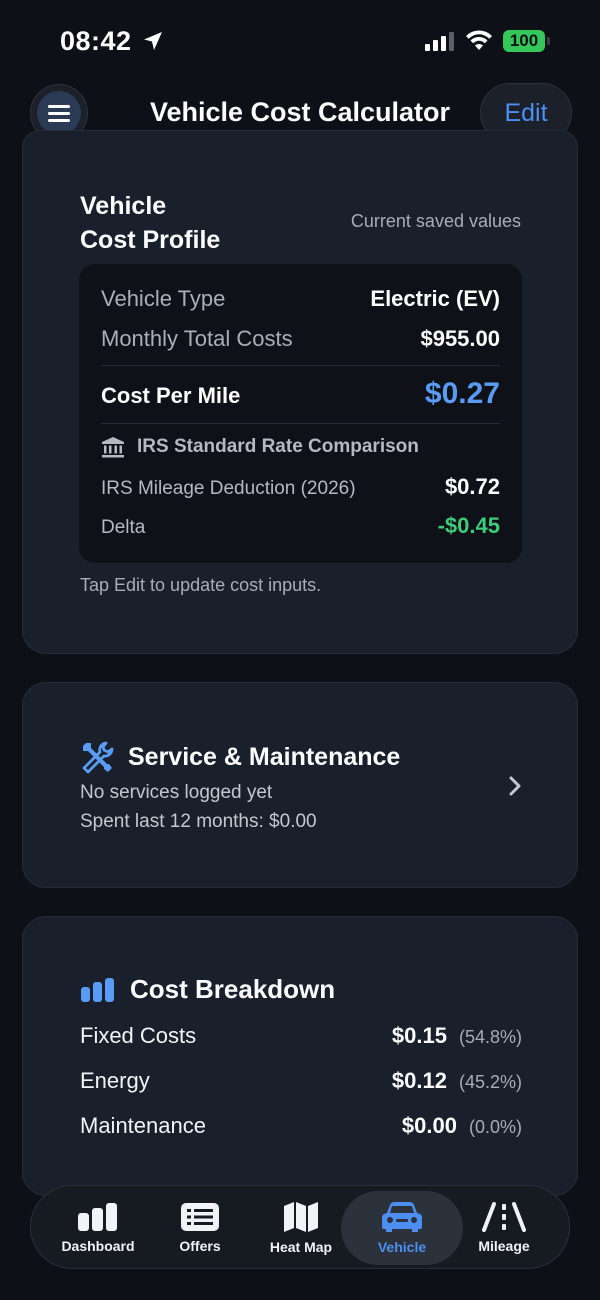 The image size is (600, 1300). Describe the element at coordinates (197, 338) in the screenshot. I see `monthly-costs-label: Monthly Total Costs` at that location.